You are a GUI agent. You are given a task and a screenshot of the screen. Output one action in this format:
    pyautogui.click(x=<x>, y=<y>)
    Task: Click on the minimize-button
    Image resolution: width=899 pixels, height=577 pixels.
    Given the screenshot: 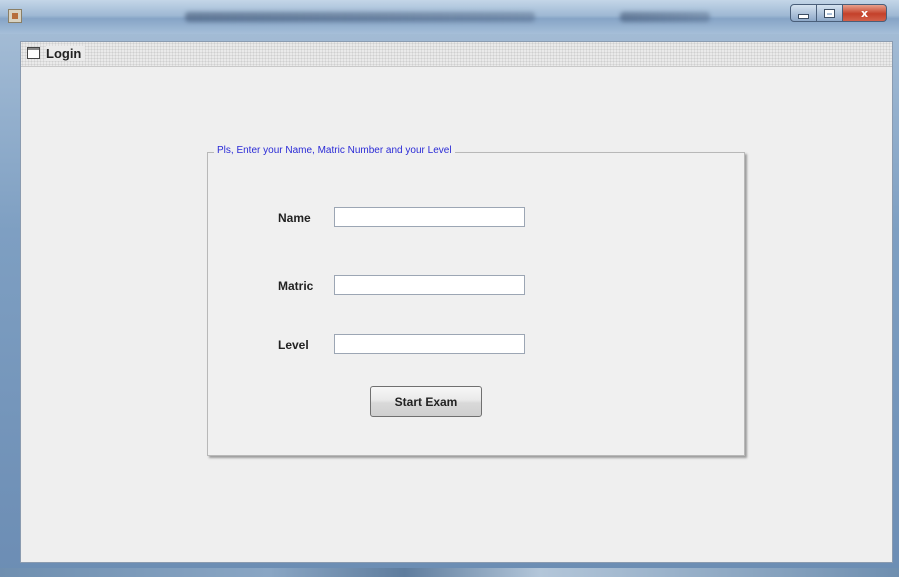 What is the action you would take?
    pyautogui.click(x=803, y=13)
    